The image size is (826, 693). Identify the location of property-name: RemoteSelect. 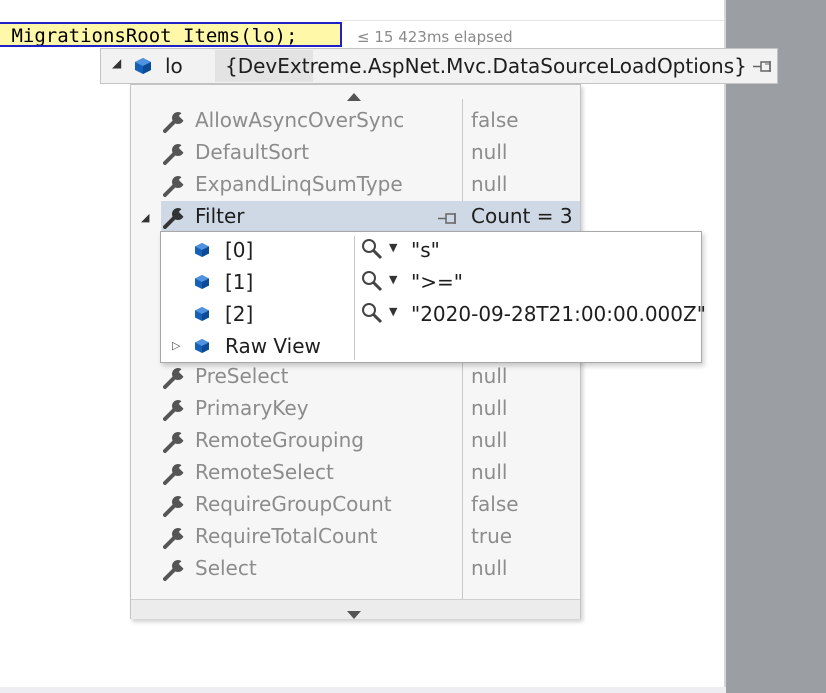
(264, 472).